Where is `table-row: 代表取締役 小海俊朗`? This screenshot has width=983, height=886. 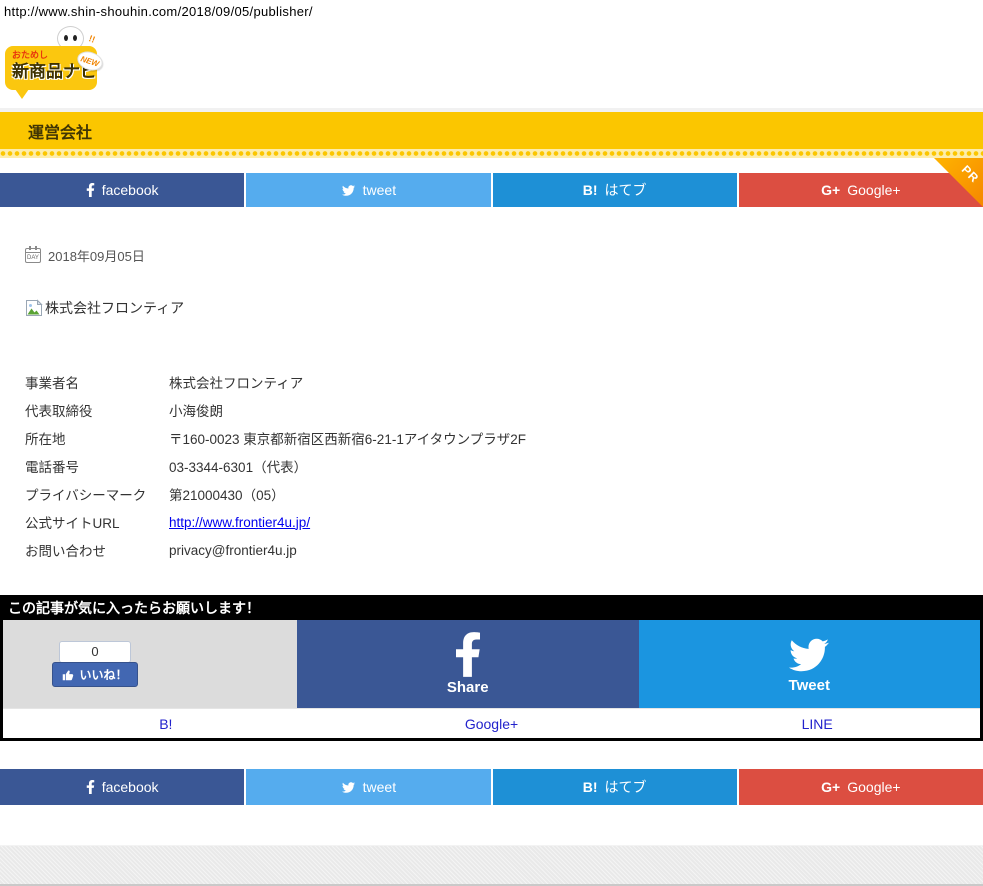 table-row: 代表取締役 小海俊朗 is located at coordinates (275, 410).